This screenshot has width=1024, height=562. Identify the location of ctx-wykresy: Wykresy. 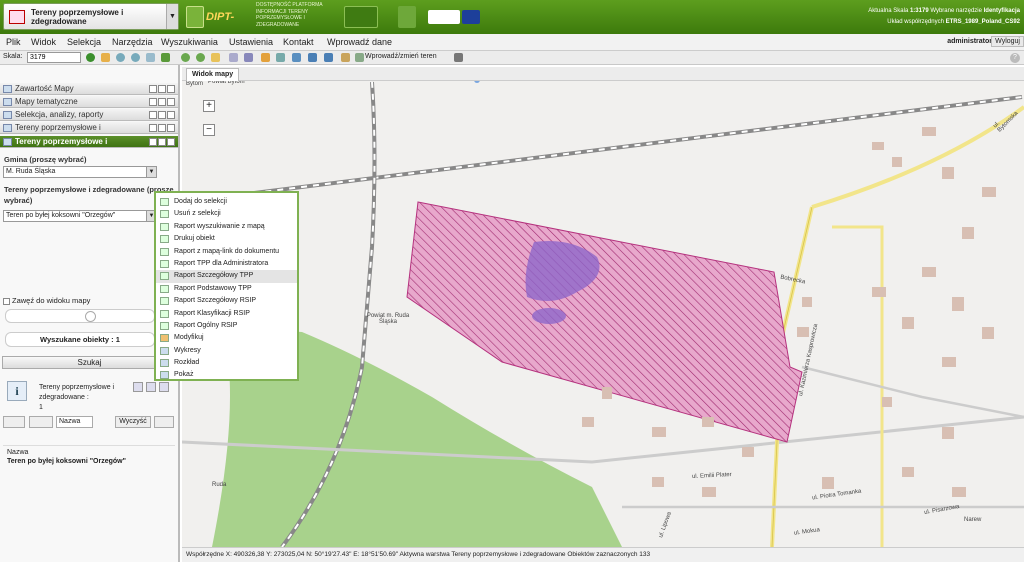
(226, 351).